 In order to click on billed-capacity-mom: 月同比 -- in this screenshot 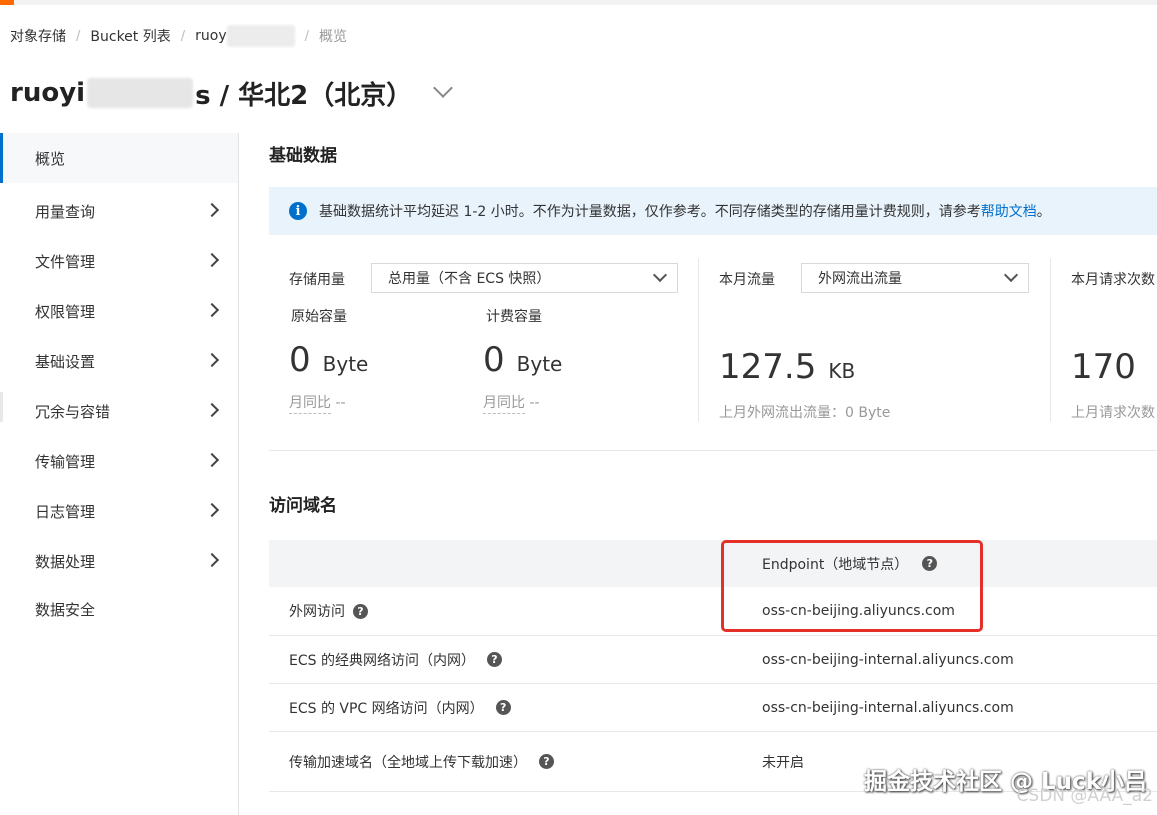, I will do `click(511, 403)`.